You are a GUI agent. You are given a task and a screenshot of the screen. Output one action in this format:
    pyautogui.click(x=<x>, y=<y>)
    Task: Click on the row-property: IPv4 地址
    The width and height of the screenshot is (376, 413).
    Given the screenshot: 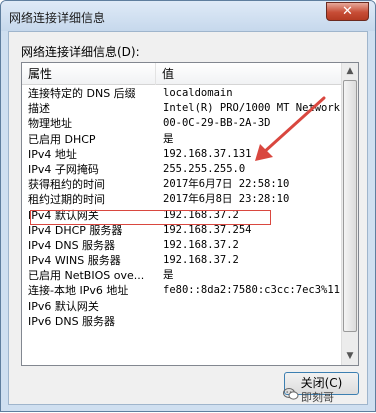 What is the action you would take?
    pyautogui.click(x=52, y=154)
    